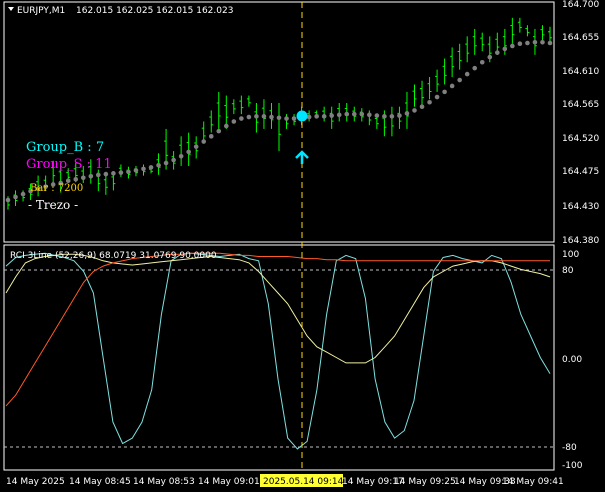  I want to click on time-tick: 14 May 09:01, so click(229, 482).